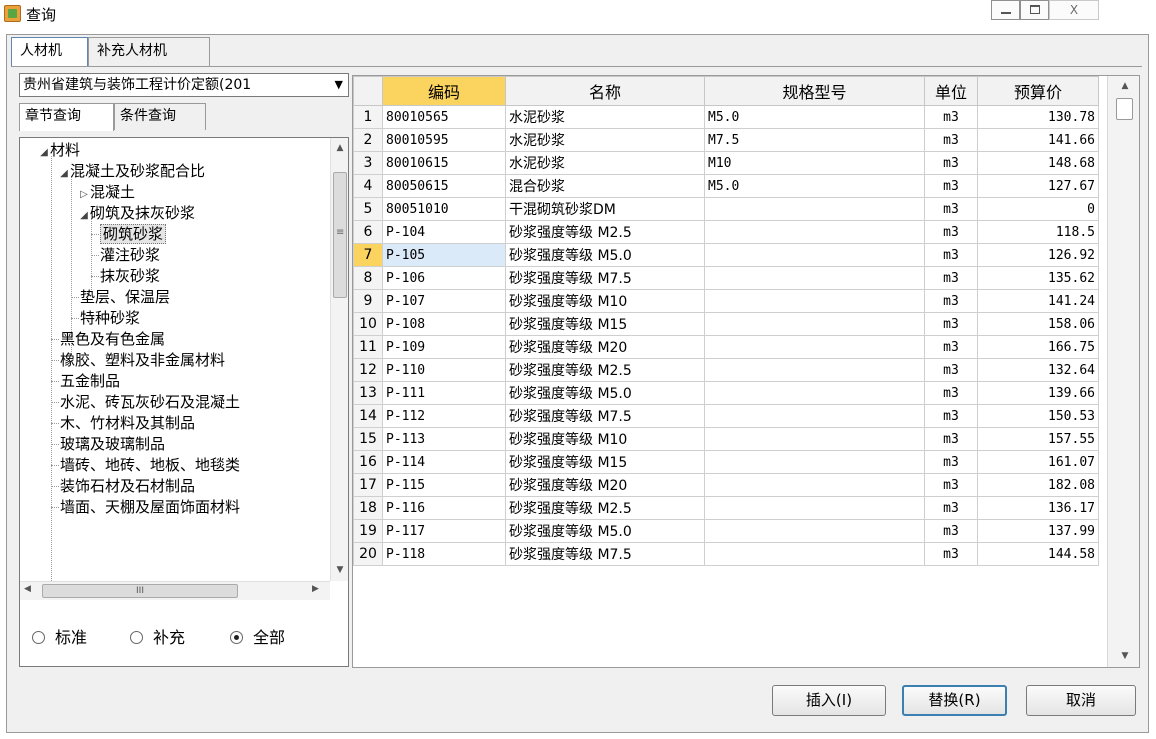  Describe the element at coordinates (368, 255) in the screenshot. I see `row-number-cell: 7` at that location.